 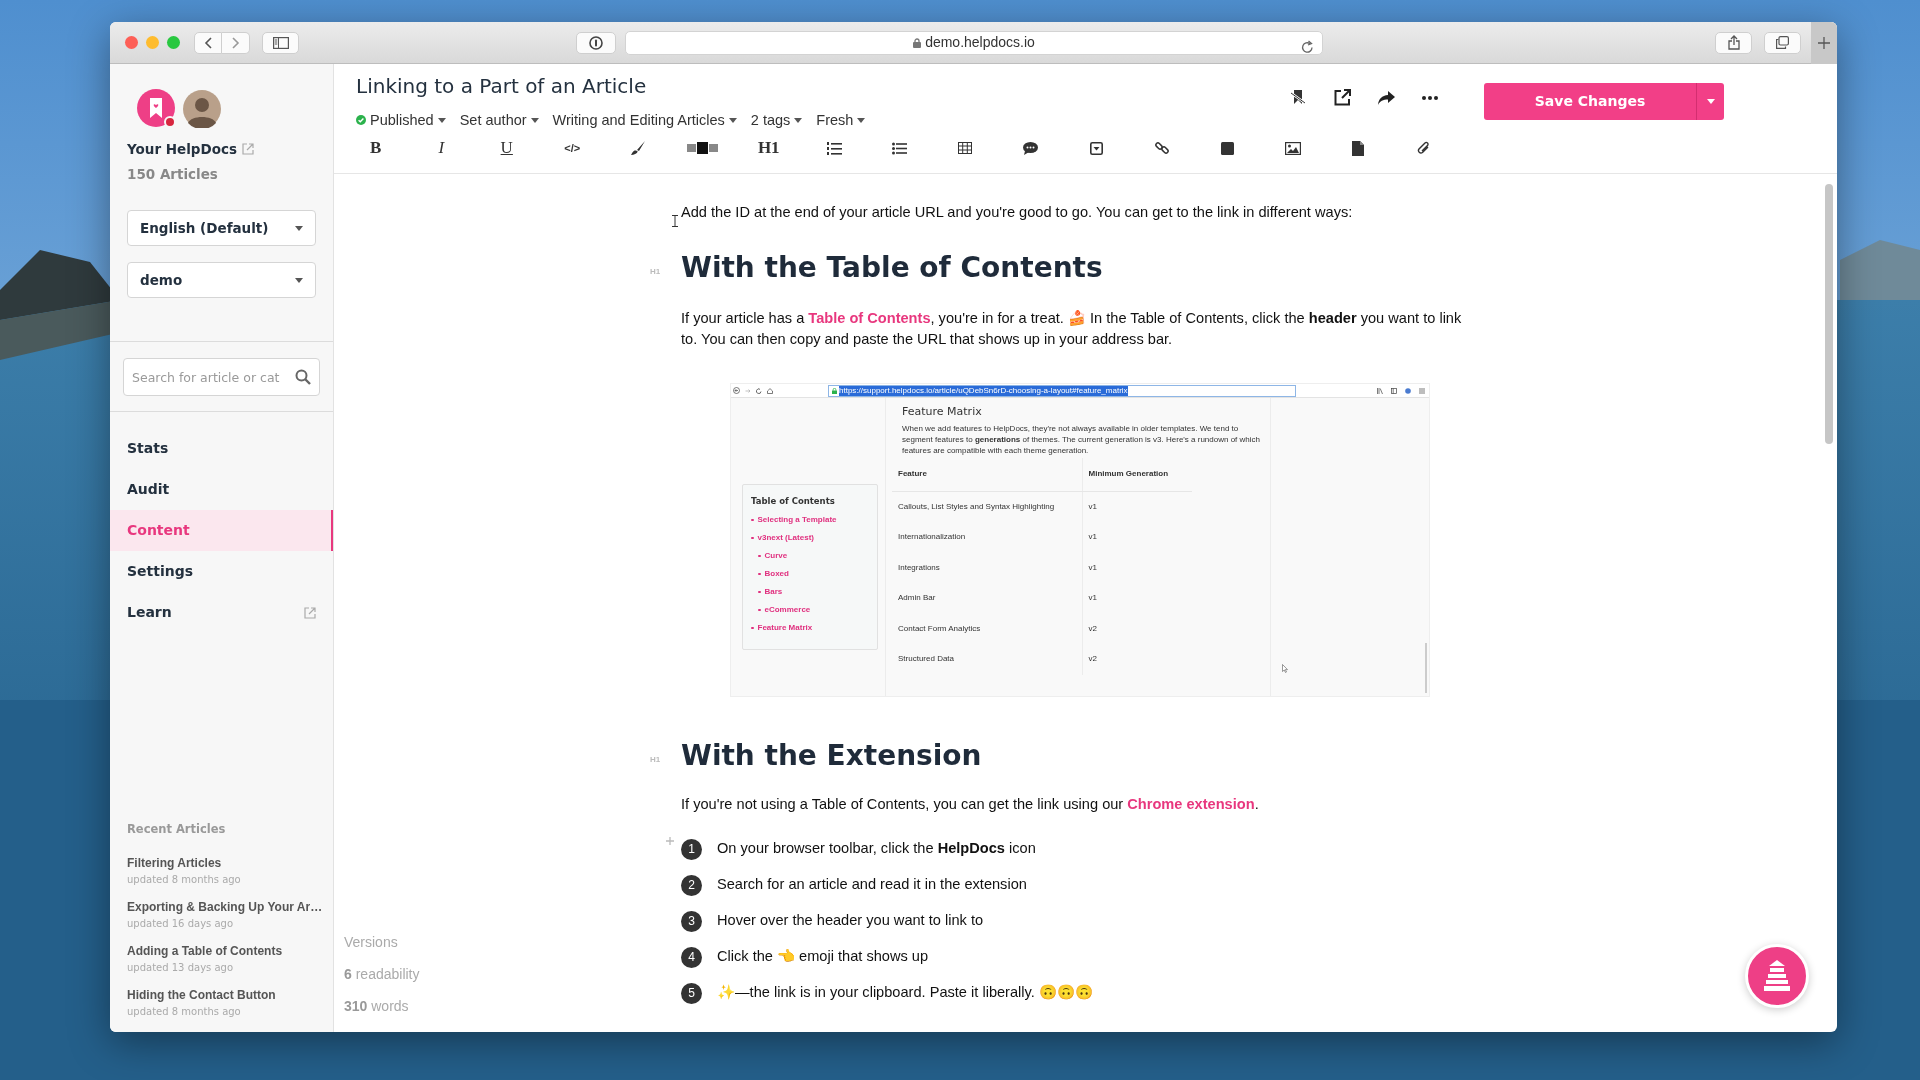 What do you see at coordinates (1422, 390) in the screenshot?
I see `menu-icon` at bounding box center [1422, 390].